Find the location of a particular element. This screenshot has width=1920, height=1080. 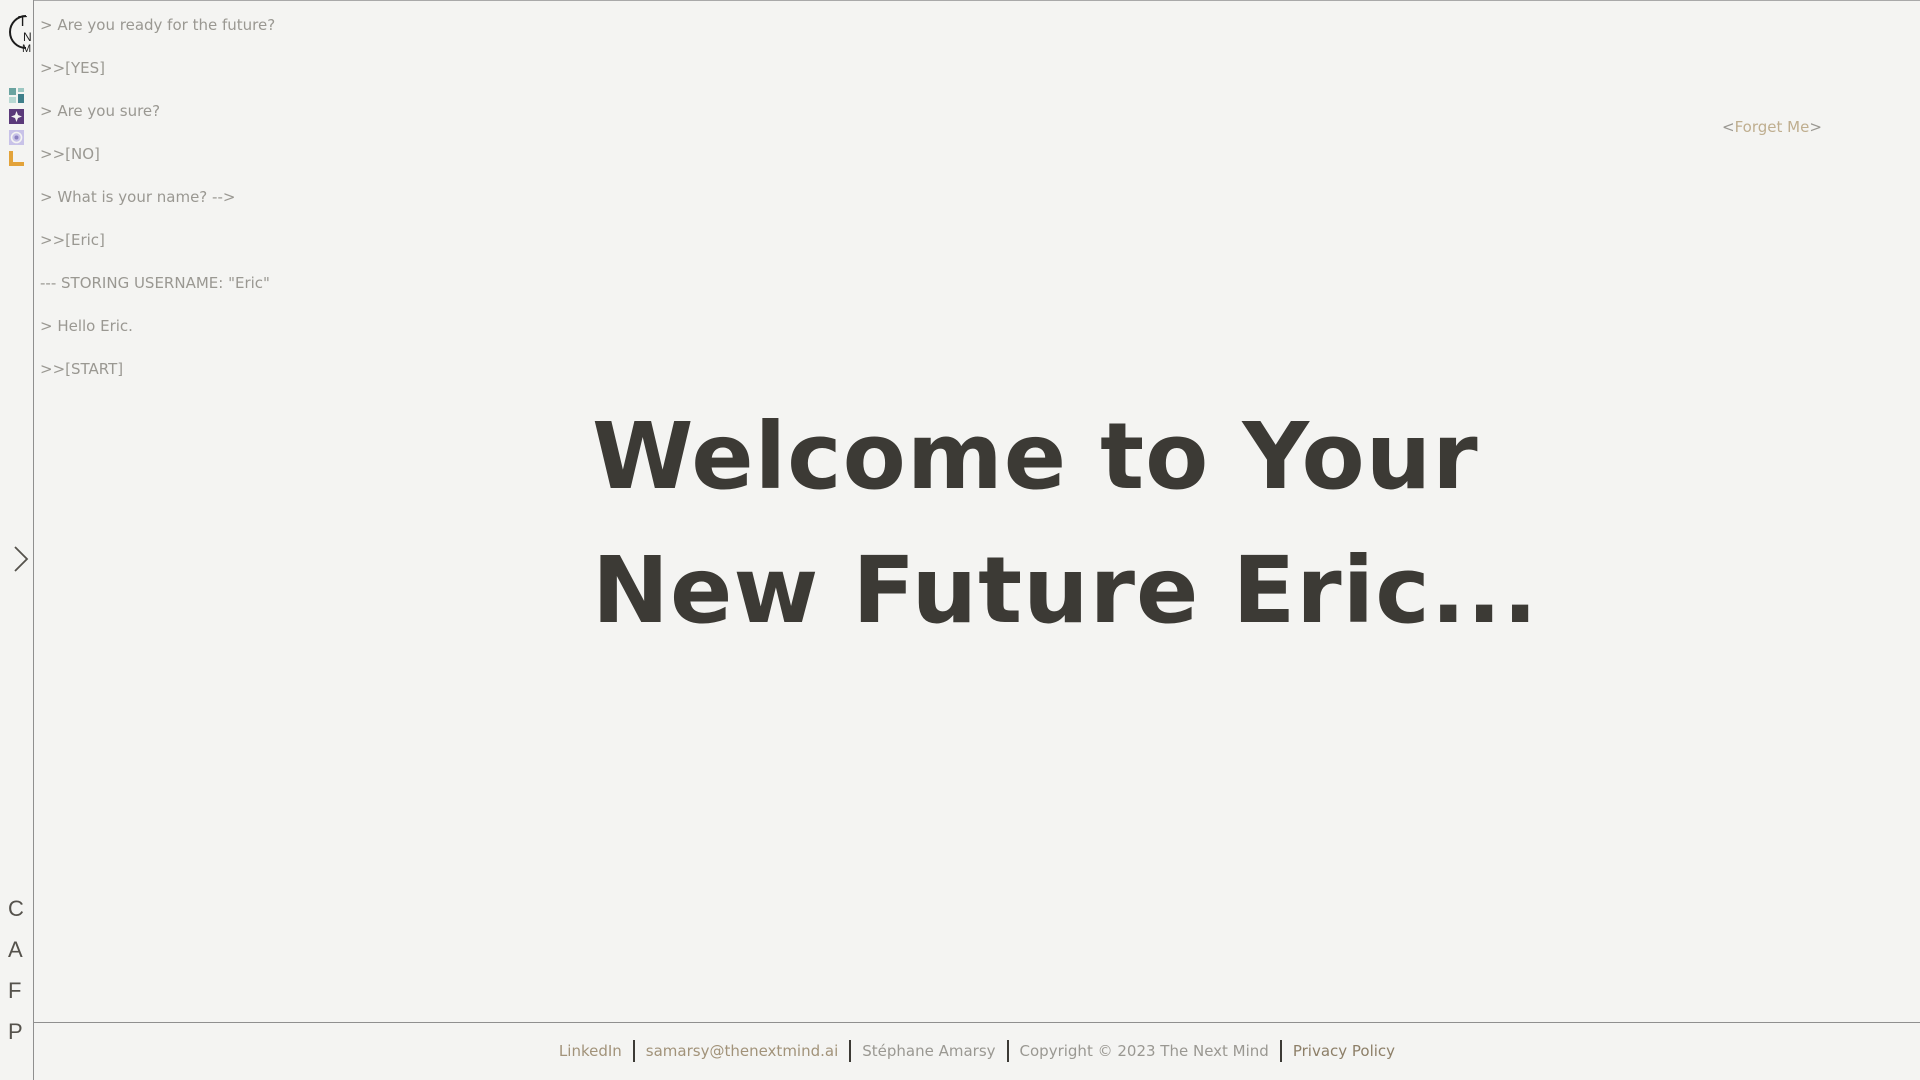

svg-text: N is located at coordinates (27, 37).